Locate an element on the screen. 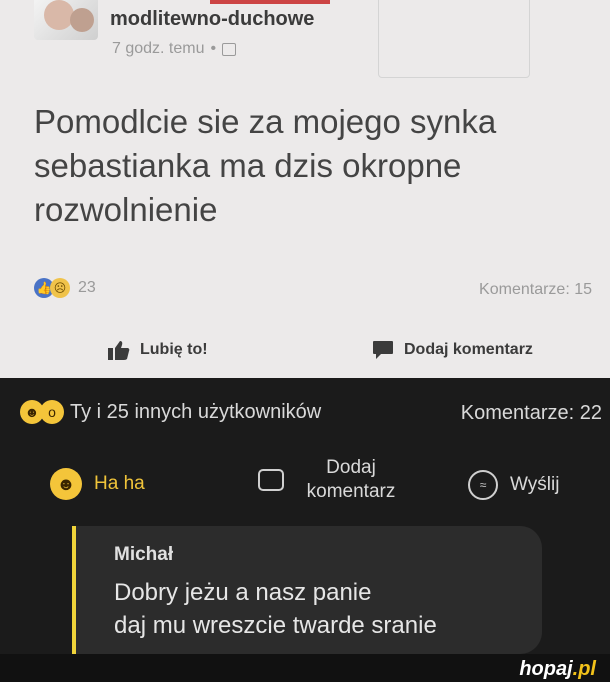 The height and width of the screenshot is (682, 610). post-reactions: 👍 ☹ 23 is located at coordinates (65, 288).